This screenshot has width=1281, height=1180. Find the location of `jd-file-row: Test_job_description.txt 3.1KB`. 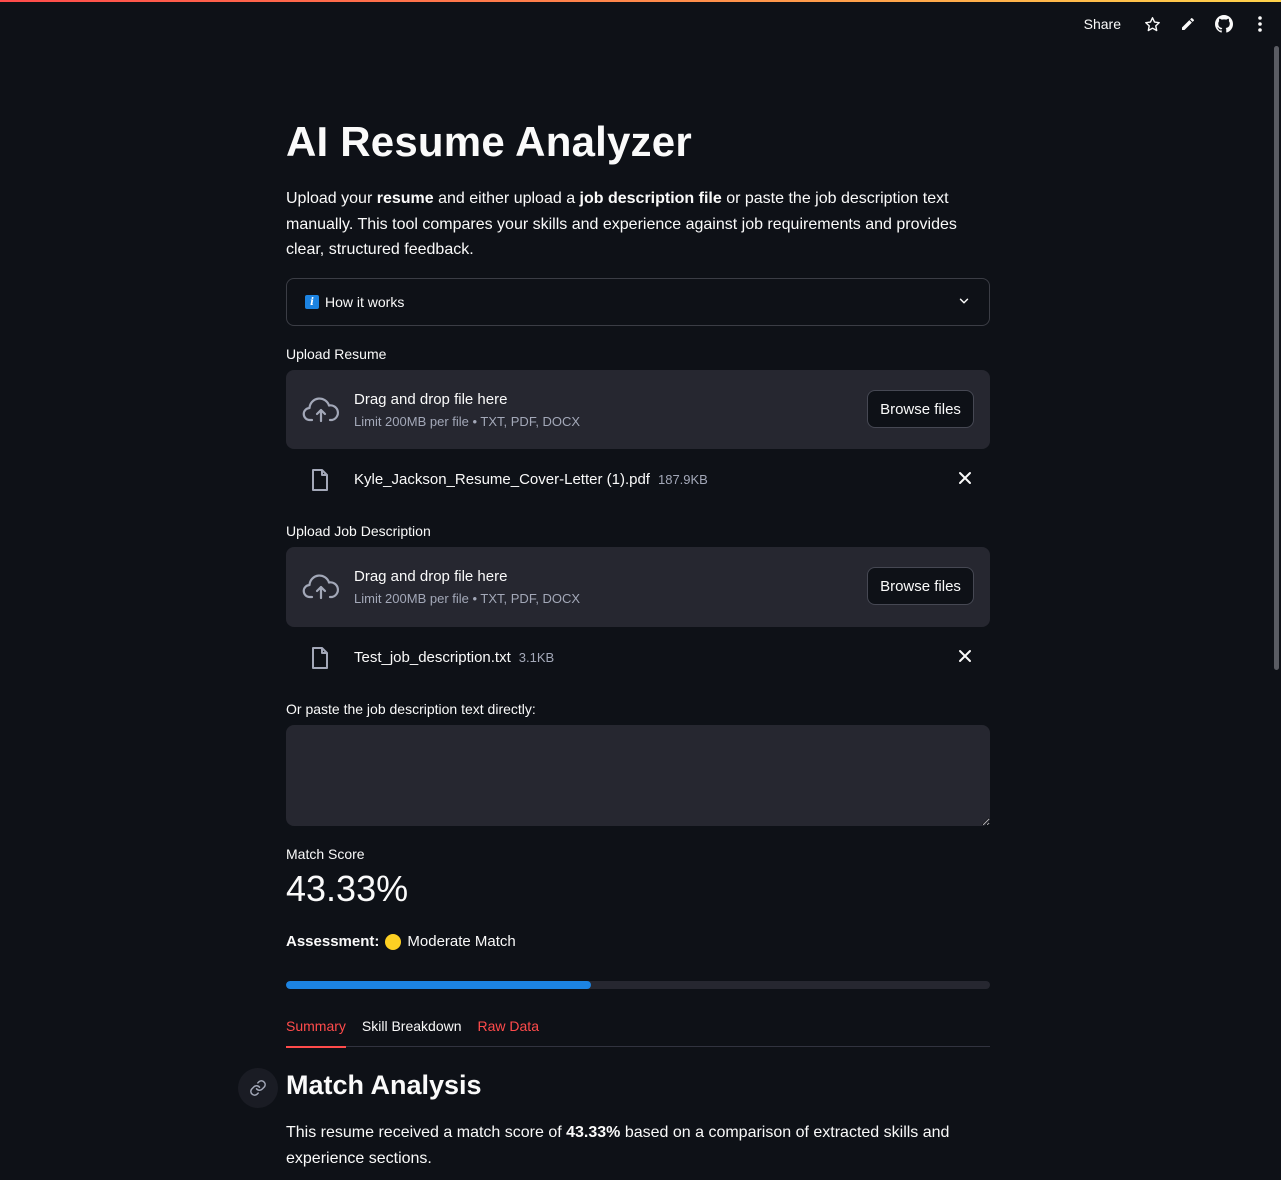

jd-file-row: Test_job_description.txt 3.1KB is located at coordinates (638, 657).